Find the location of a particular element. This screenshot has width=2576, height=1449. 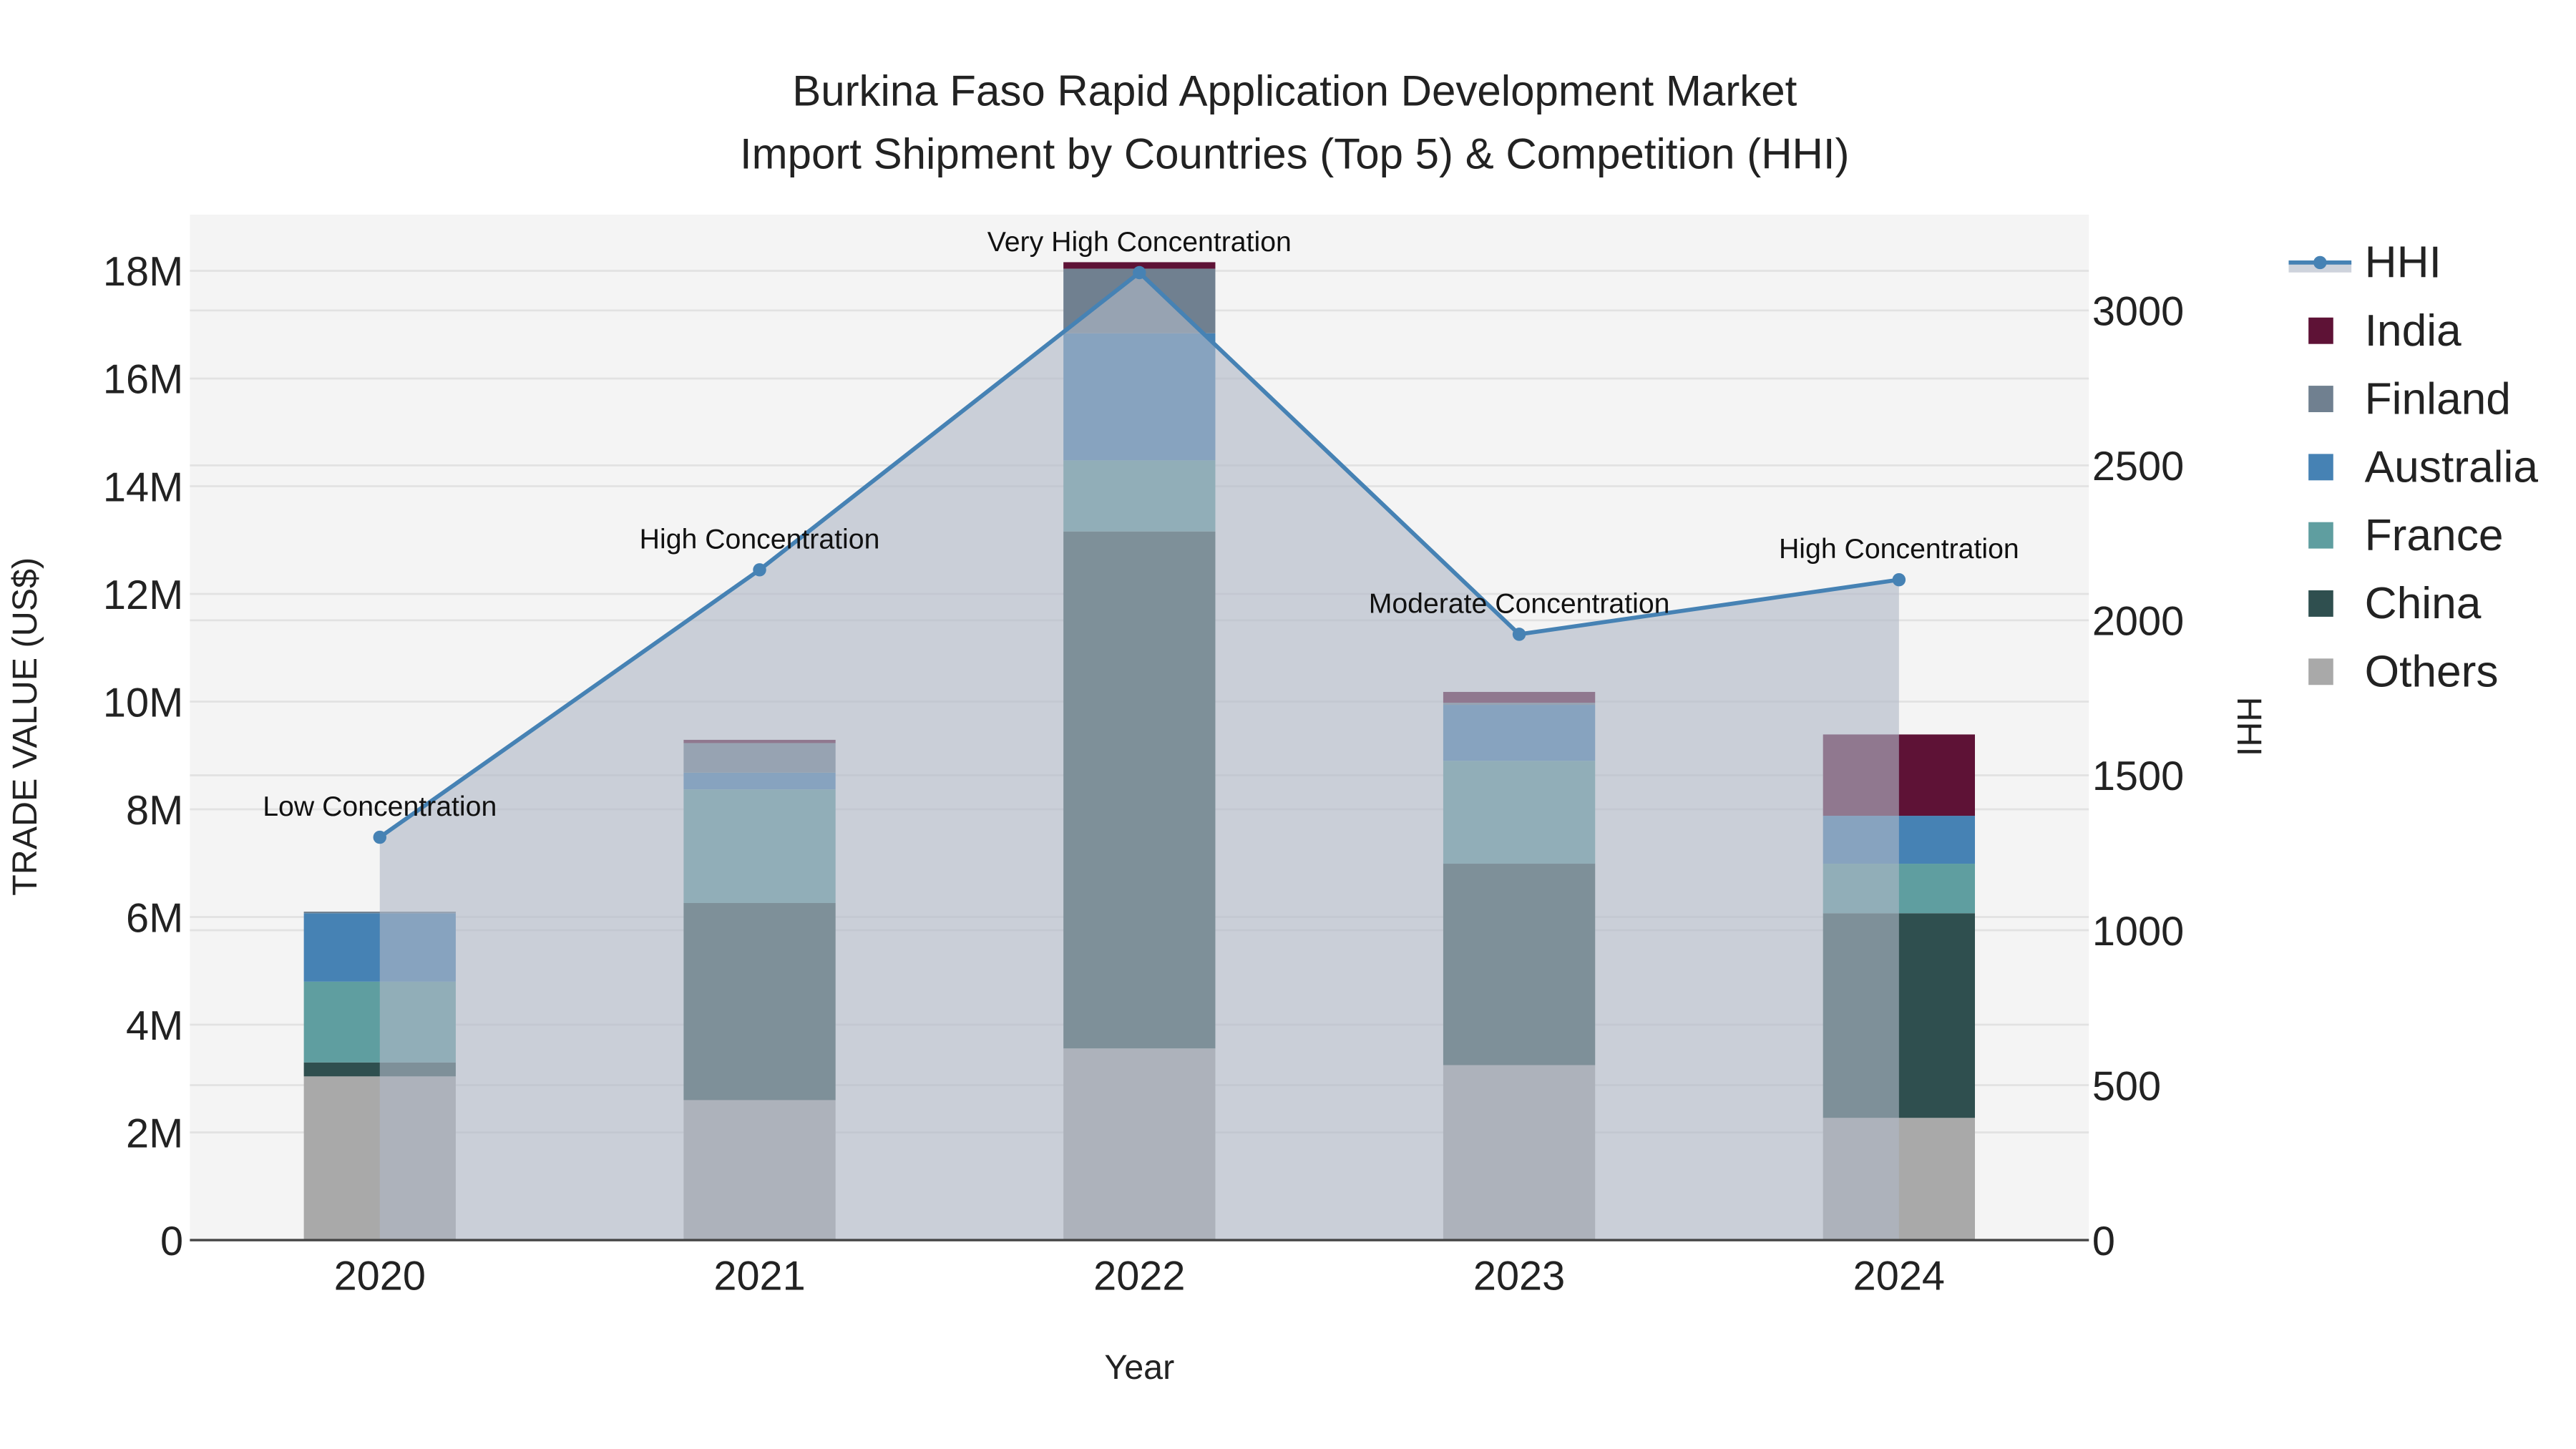

x-tick-label: 2024 is located at coordinates (1899, 1276).